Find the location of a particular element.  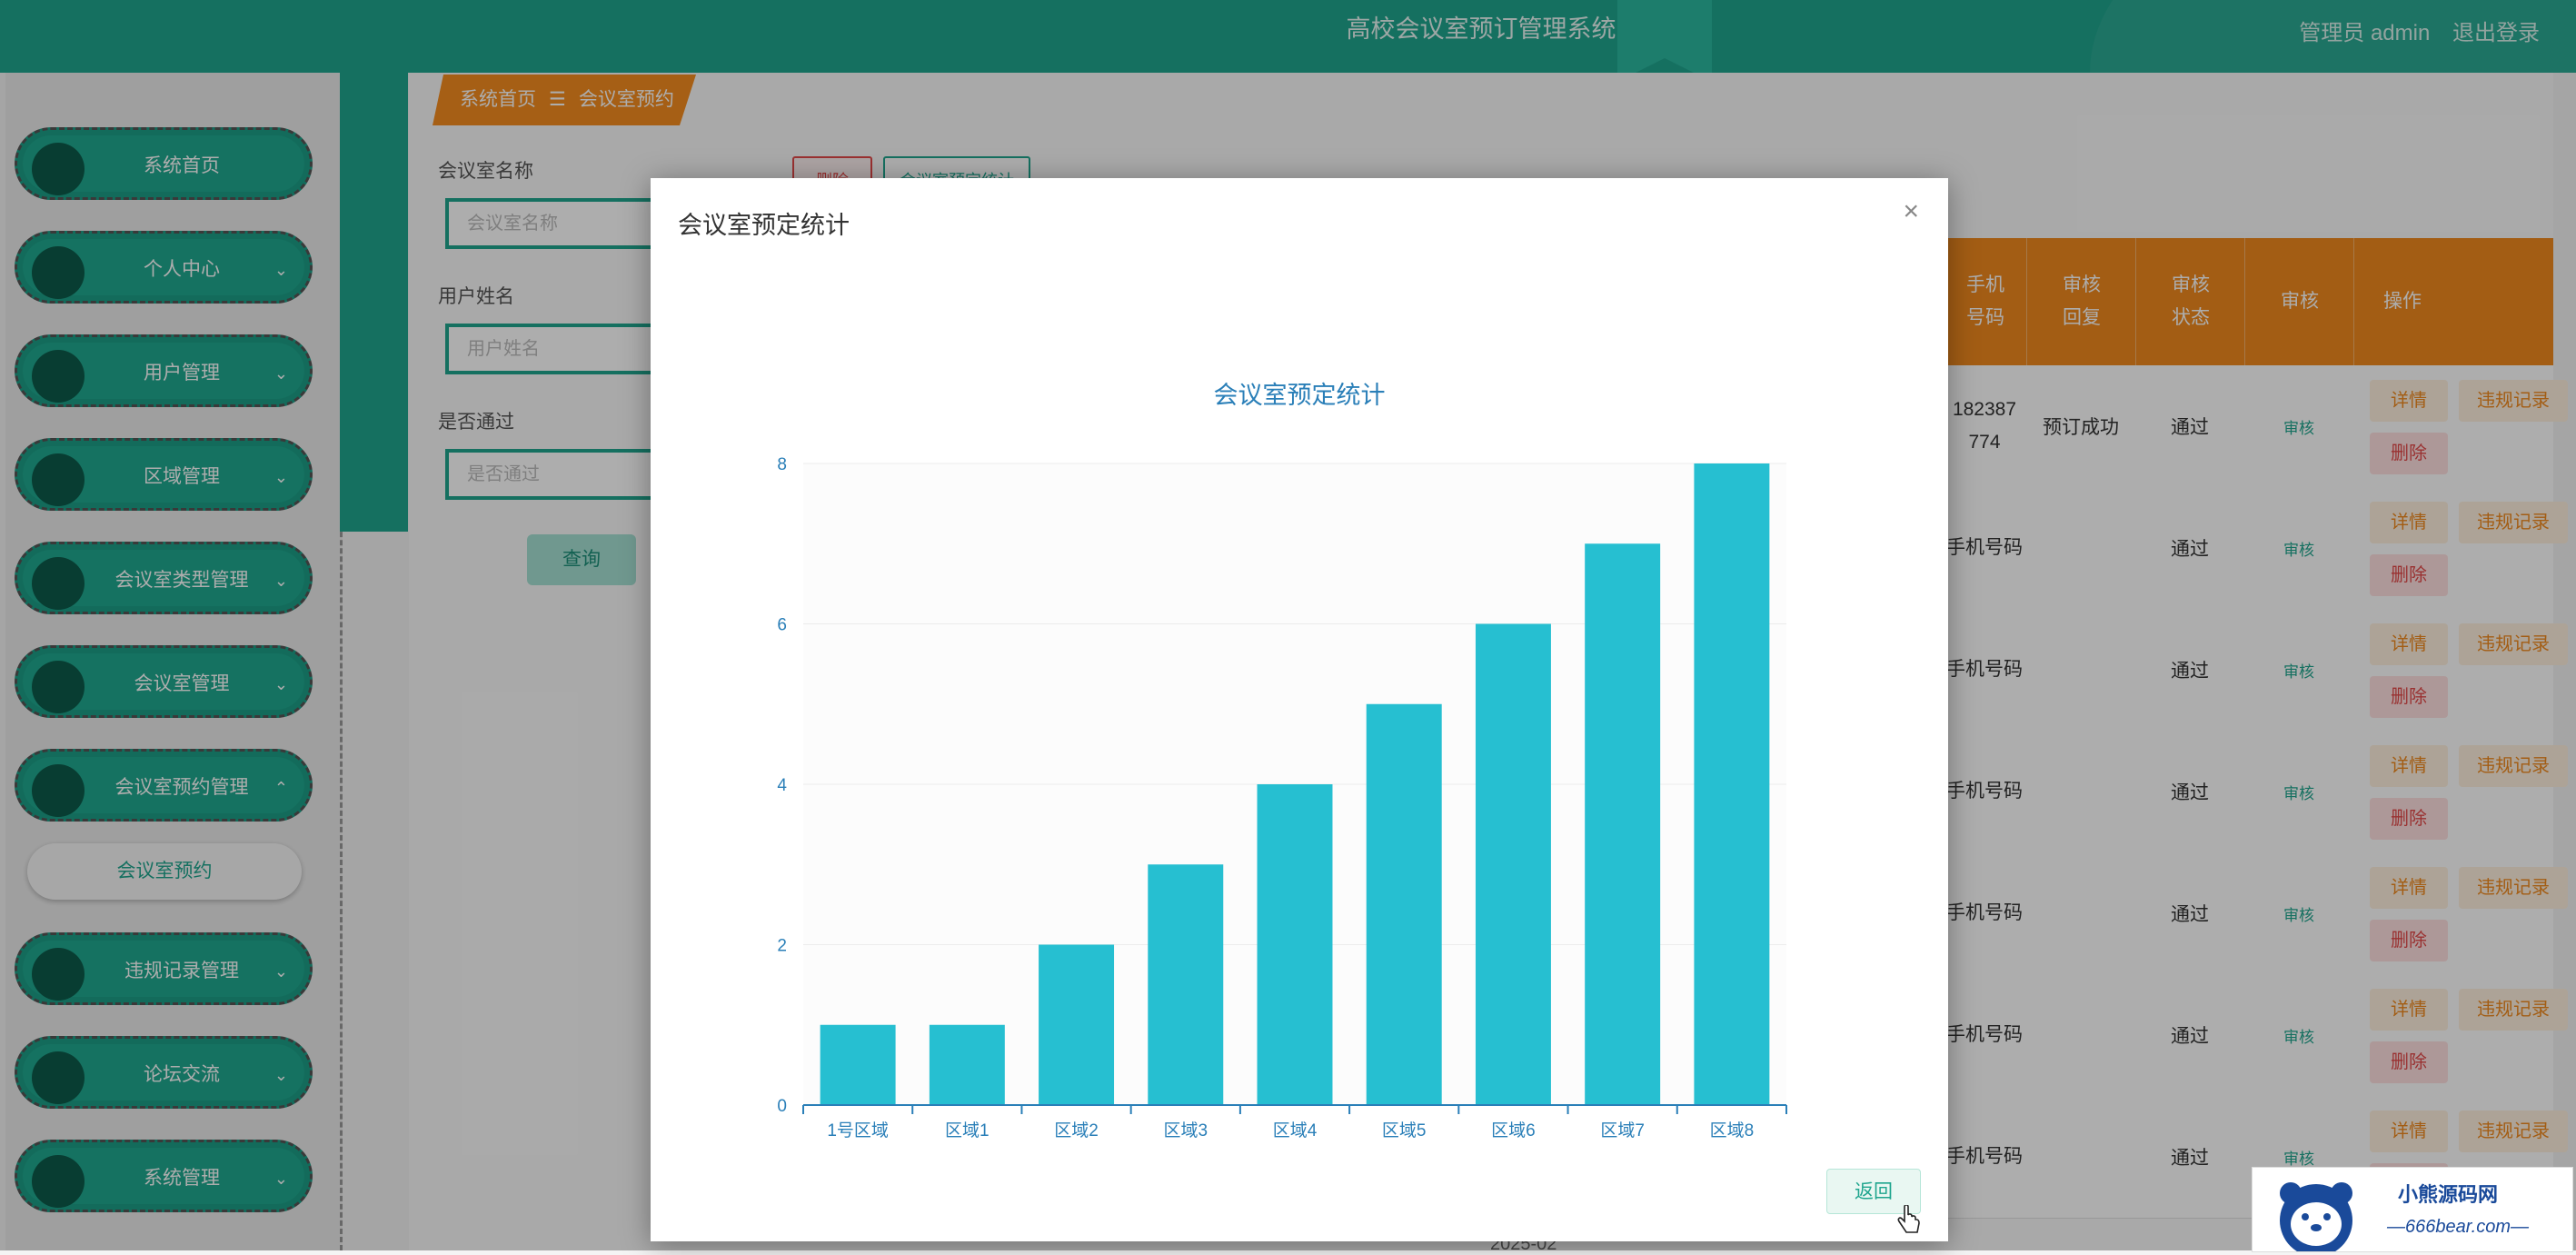

close-icon: × is located at coordinates (1911, 211).